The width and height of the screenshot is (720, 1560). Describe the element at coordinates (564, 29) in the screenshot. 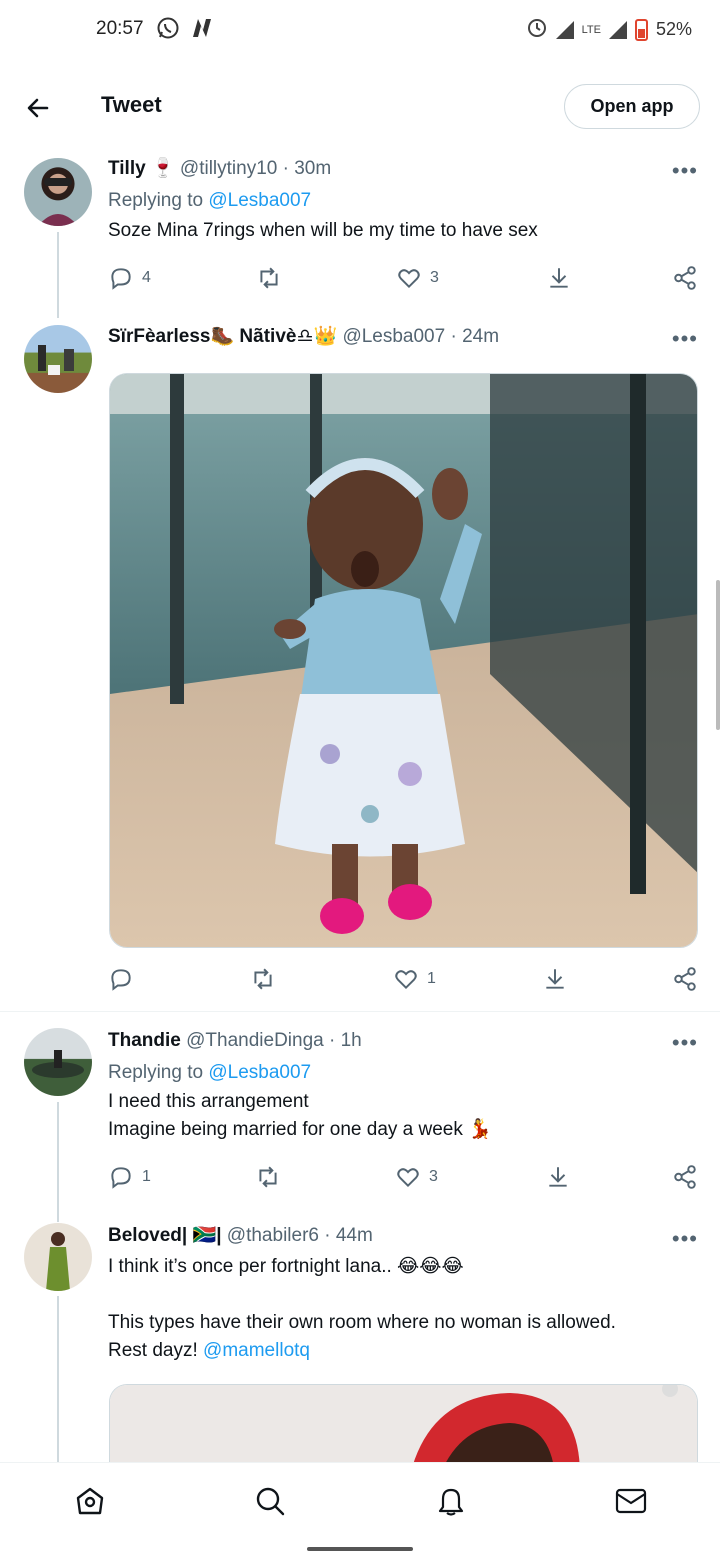

I see `signal-icon` at that location.